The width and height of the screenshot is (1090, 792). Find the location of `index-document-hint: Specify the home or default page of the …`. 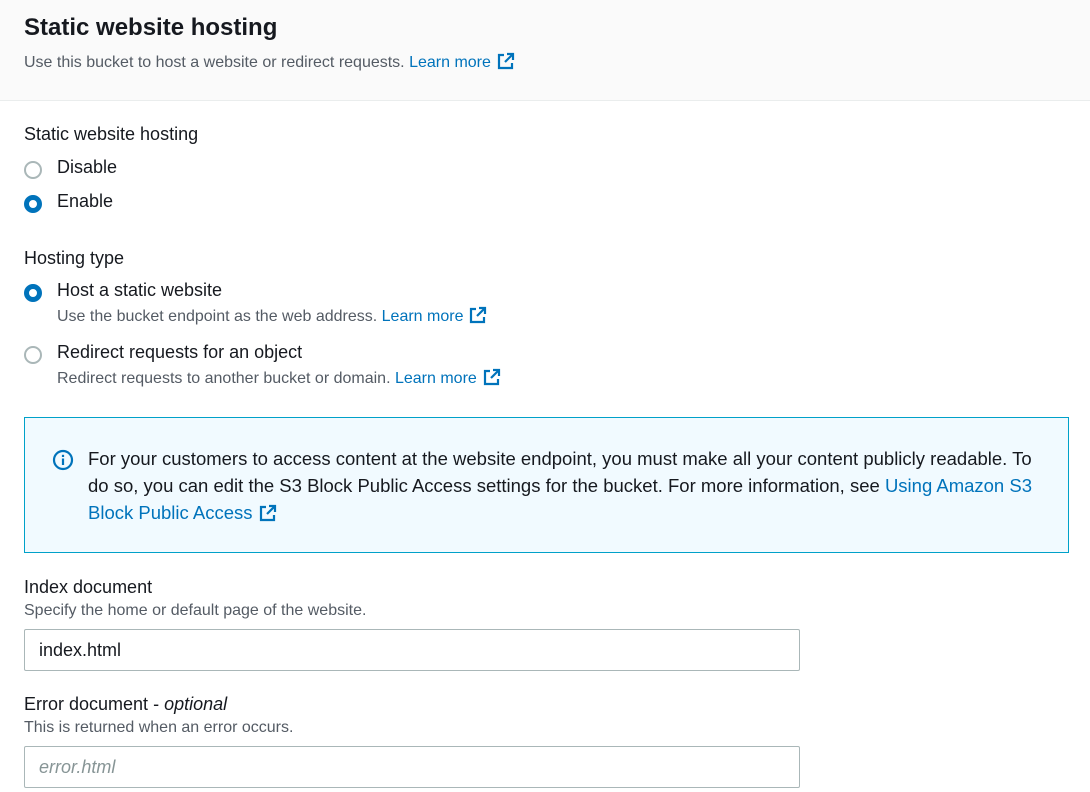

index-document-hint: Specify the home or default page of the … is located at coordinates (195, 610).